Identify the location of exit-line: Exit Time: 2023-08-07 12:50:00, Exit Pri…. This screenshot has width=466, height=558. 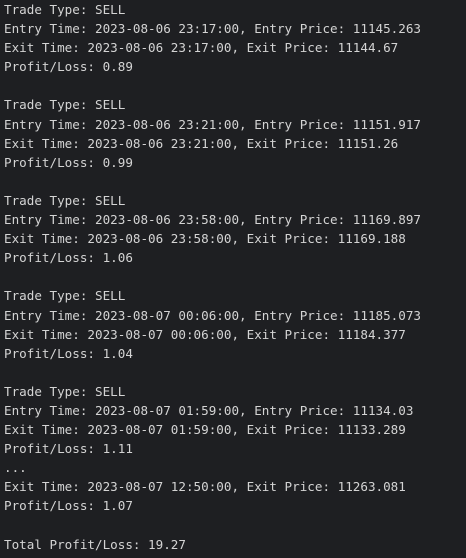
(205, 487).